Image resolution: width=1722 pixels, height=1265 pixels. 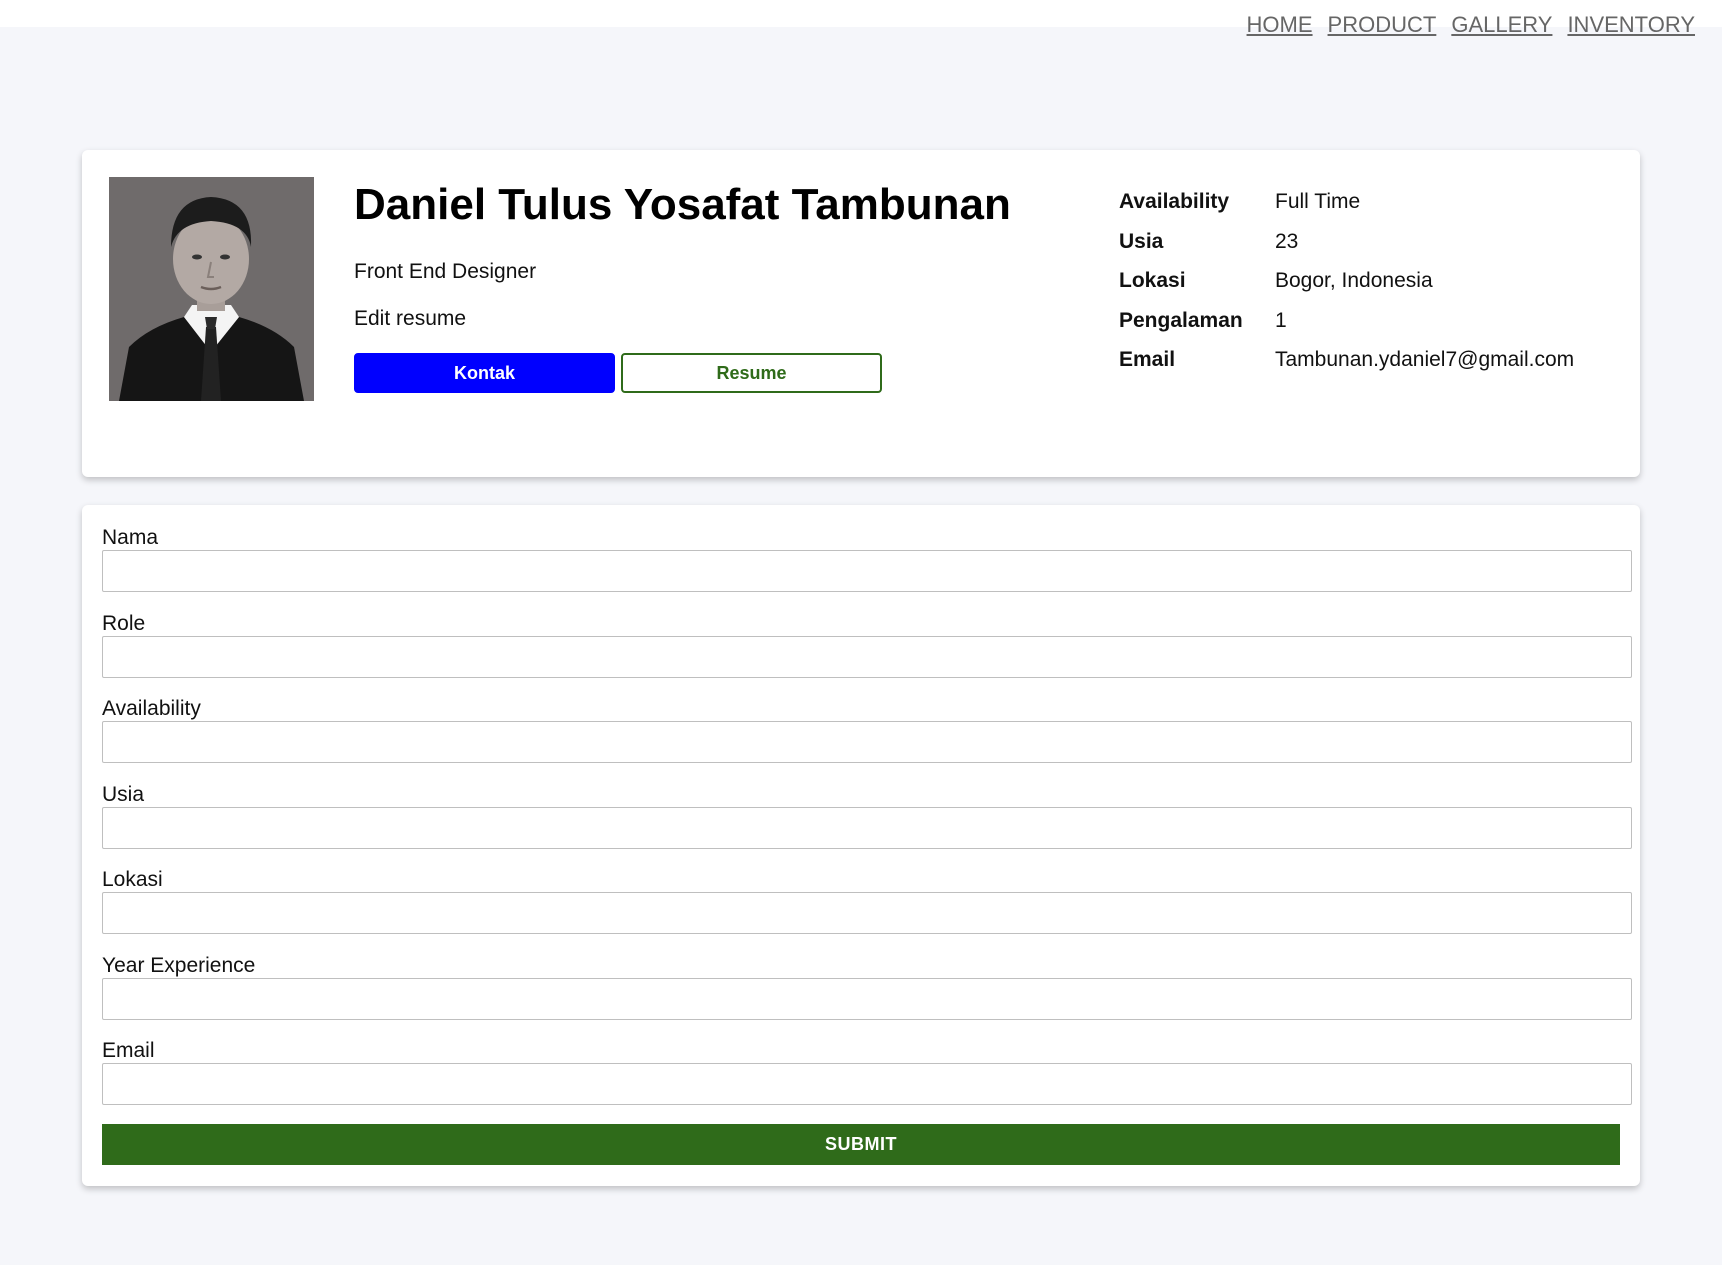 I want to click on info-label: Availability, so click(x=1174, y=201).